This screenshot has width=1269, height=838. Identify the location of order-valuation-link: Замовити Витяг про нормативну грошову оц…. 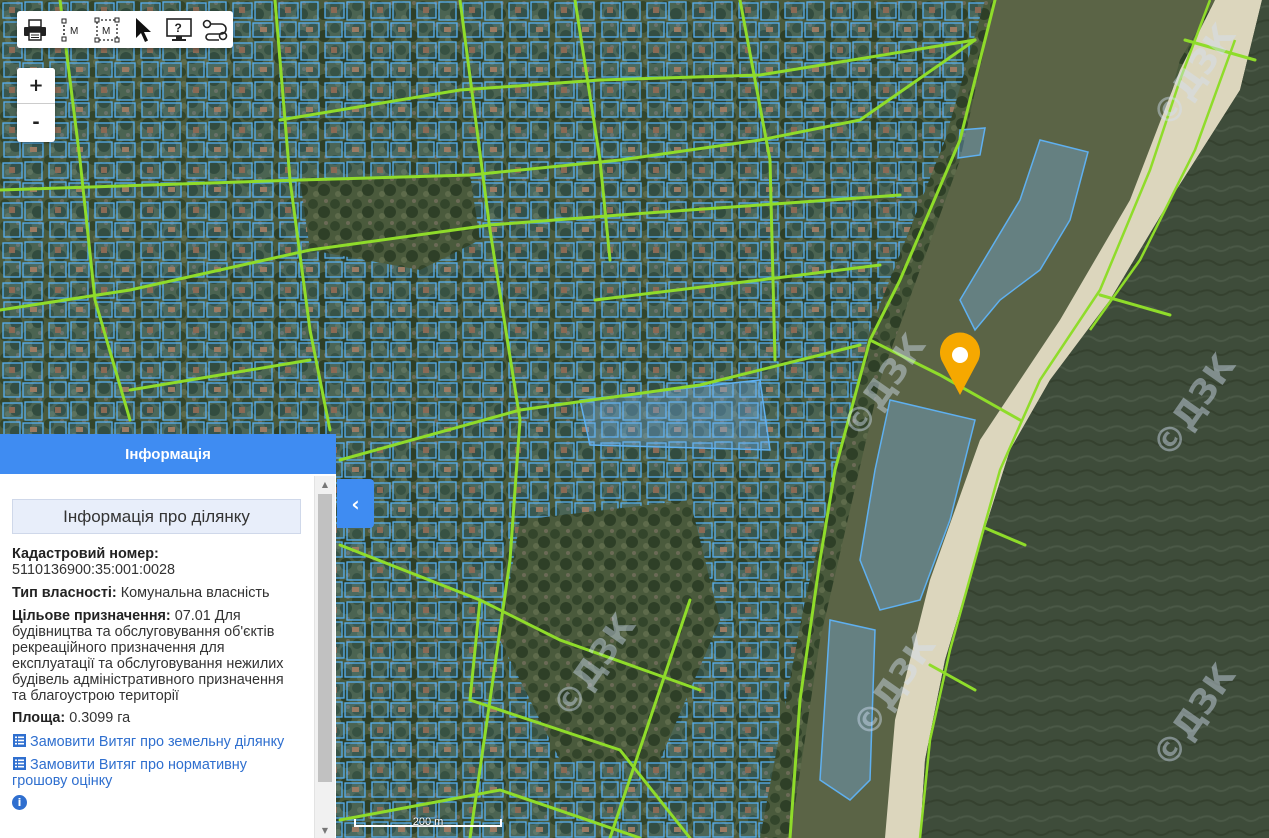
(157, 772).